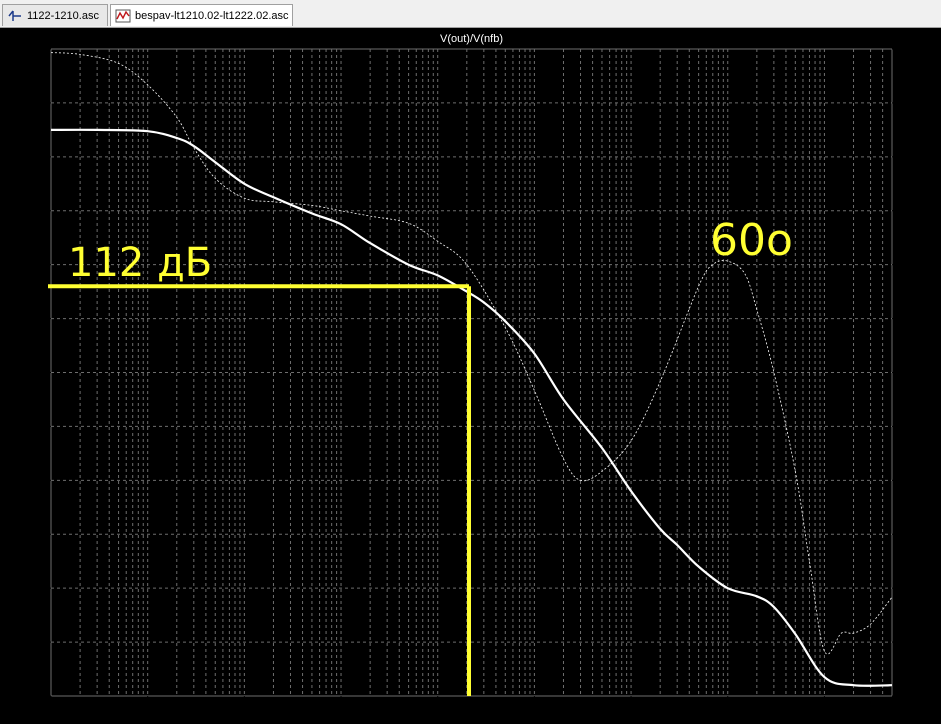 Image resolution: width=941 pixels, height=724 pixels. What do you see at coordinates (341, 715) in the screenshot?
I see `x-tick-label: 1KHz` at bounding box center [341, 715].